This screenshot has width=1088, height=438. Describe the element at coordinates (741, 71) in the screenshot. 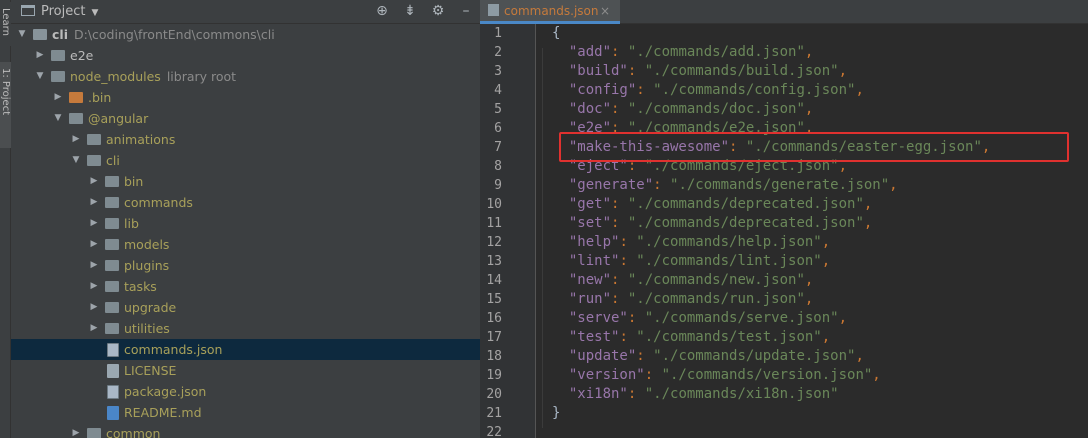

I see `json-value: "./commands/build.json"` at that location.